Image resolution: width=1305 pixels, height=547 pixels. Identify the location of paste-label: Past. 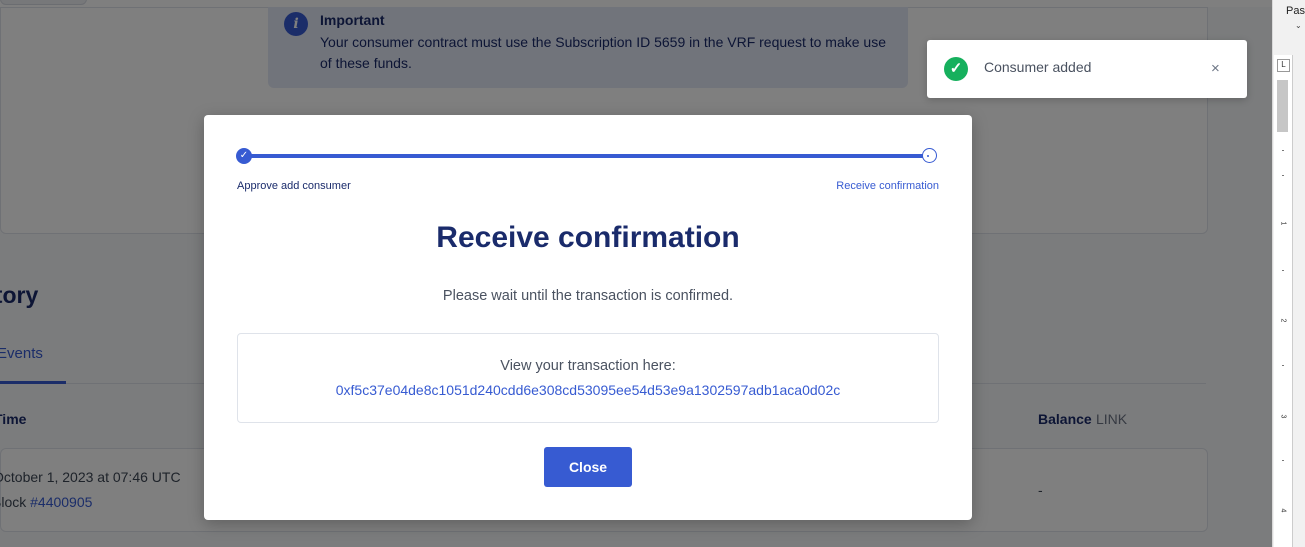
(1295, 11).